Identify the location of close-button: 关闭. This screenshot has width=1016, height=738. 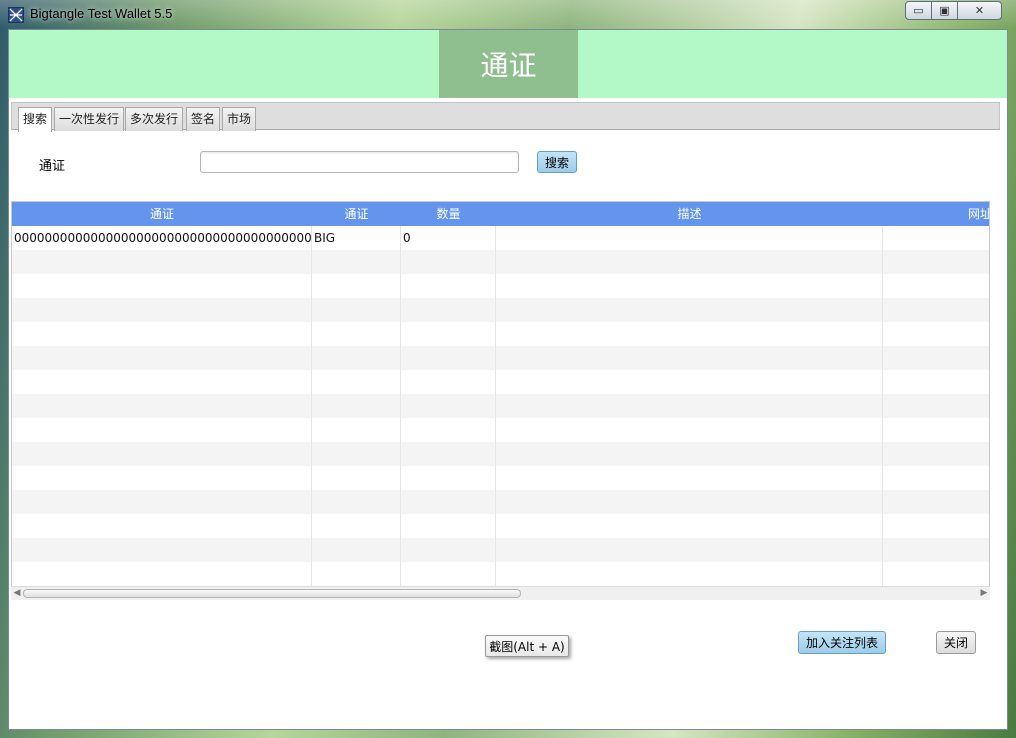
(956, 642).